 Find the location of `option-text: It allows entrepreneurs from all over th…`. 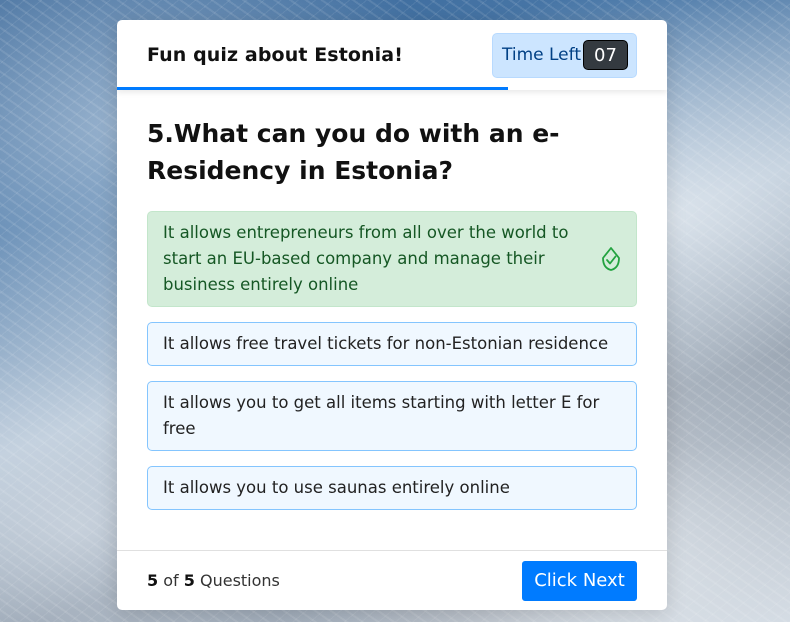

option-text: It allows entrepreneurs from all over th… is located at coordinates (366, 258).